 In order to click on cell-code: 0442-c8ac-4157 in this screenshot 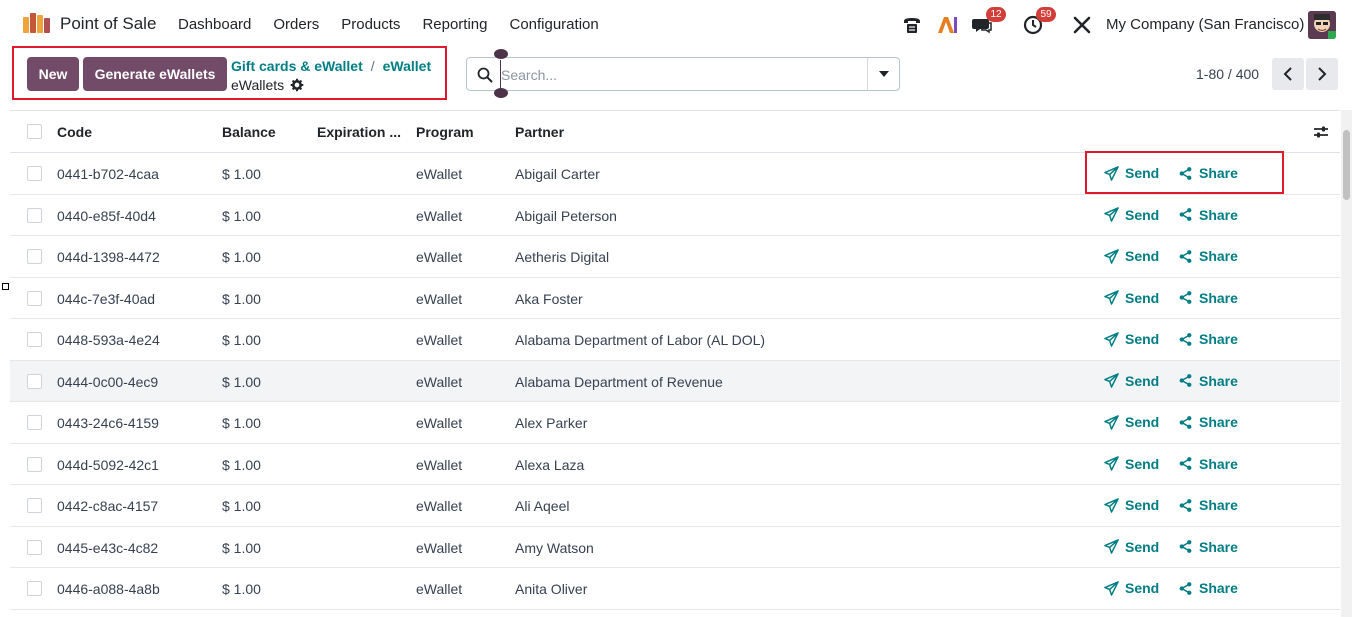, I will do `click(108, 506)`.